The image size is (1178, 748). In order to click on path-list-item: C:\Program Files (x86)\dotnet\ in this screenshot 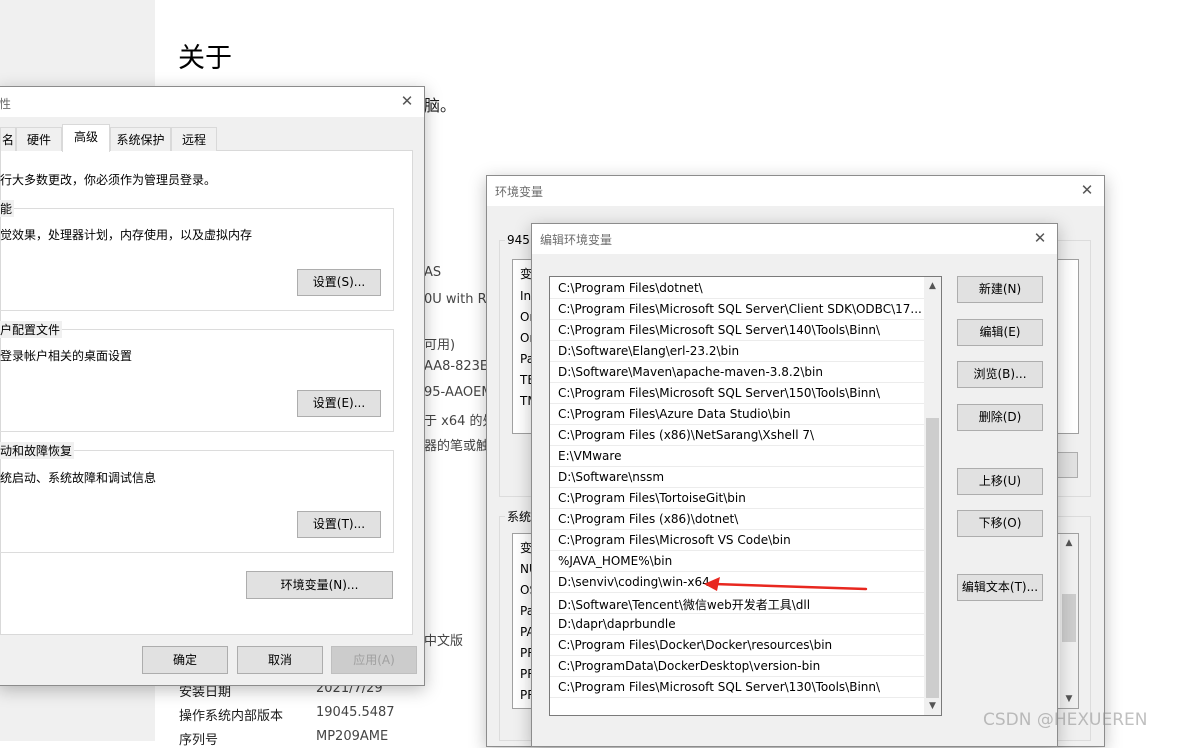, I will do `click(738, 519)`.